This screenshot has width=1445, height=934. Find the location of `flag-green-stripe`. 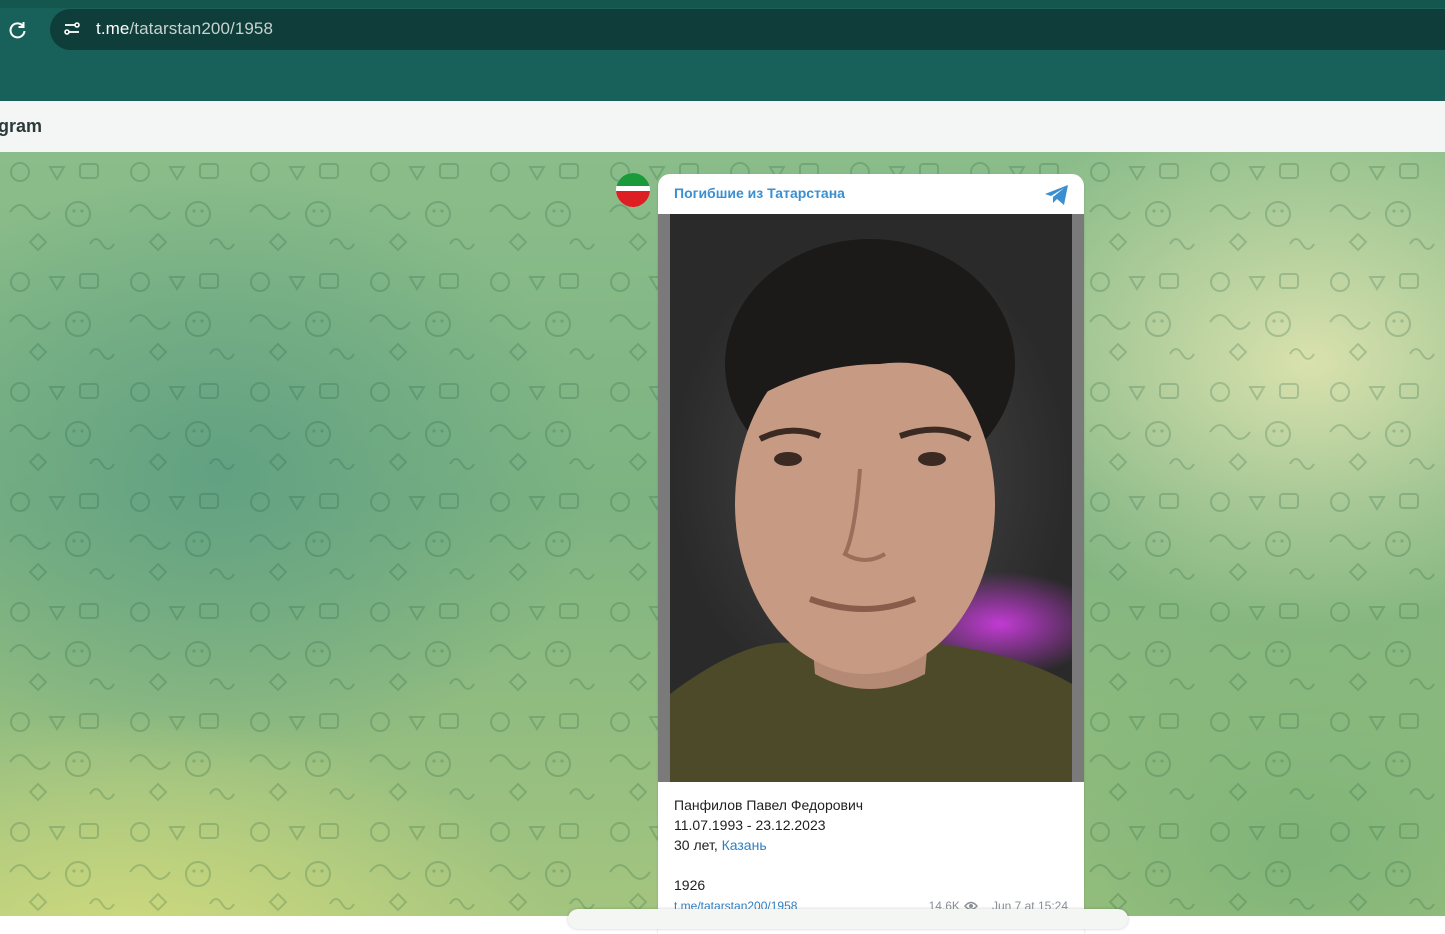

flag-green-stripe is located at coordinates (633, 179).